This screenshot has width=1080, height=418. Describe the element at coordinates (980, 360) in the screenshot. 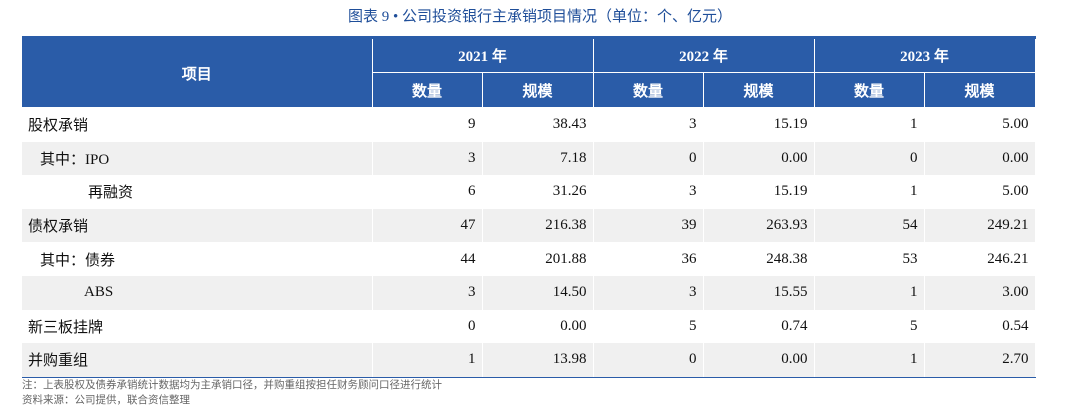

I see `cell-value: 2.70` at that location.